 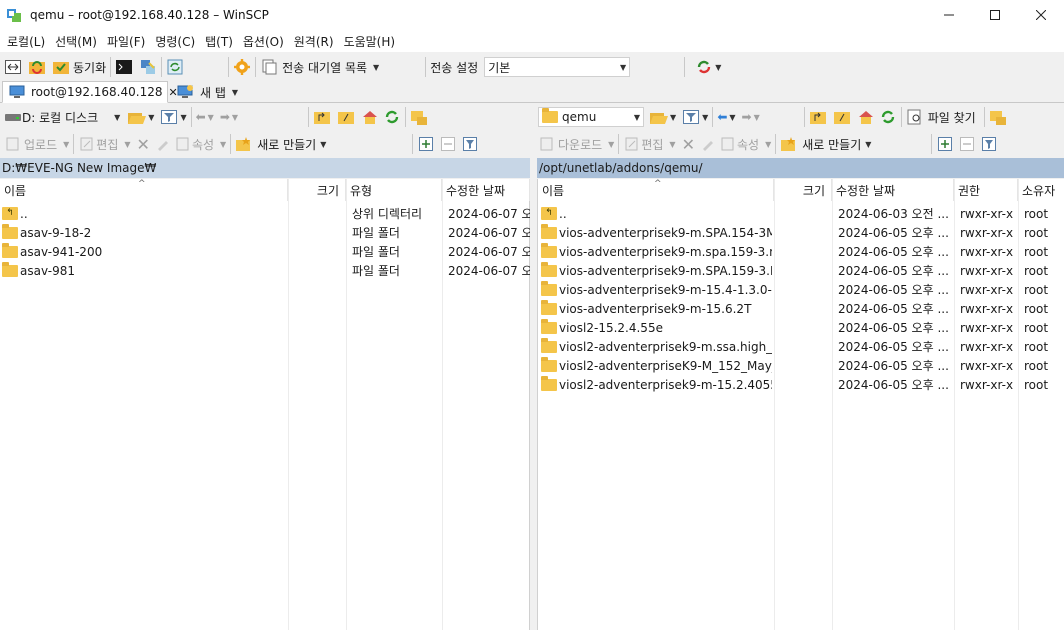 What do you see at coordinates (580, 144) in the screenshot?
I see `download-button: 다운로드` at bounding box center [580, 144].